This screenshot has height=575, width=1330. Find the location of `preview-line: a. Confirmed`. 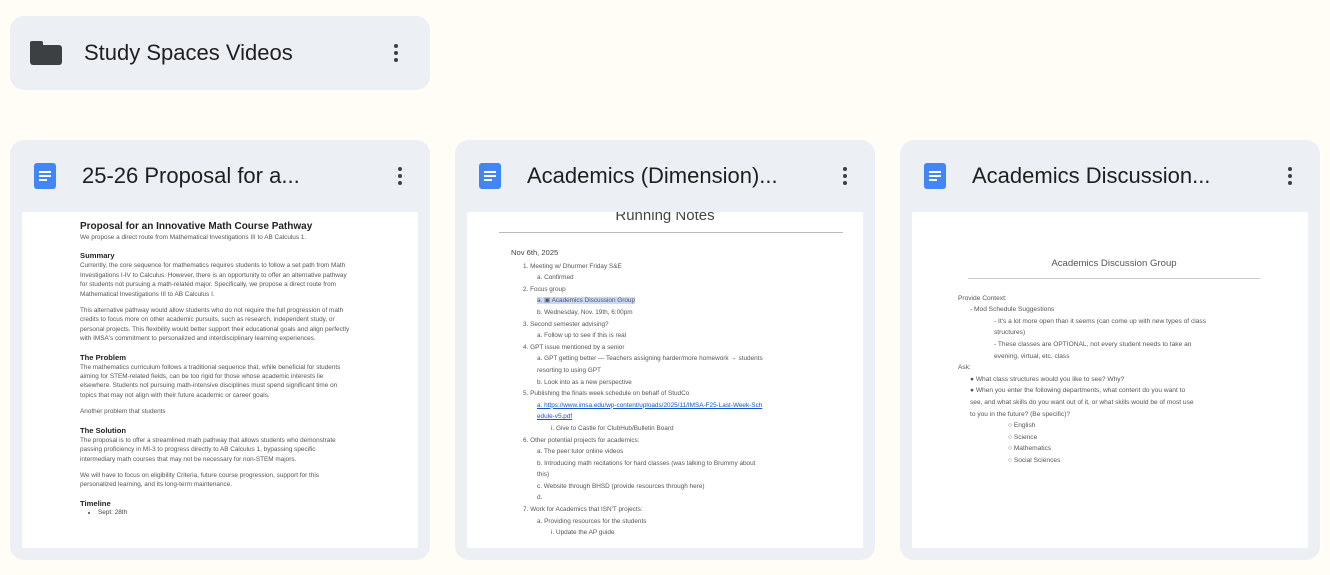

preview-line: a. Confirmed is located at coordinates (555, 278).